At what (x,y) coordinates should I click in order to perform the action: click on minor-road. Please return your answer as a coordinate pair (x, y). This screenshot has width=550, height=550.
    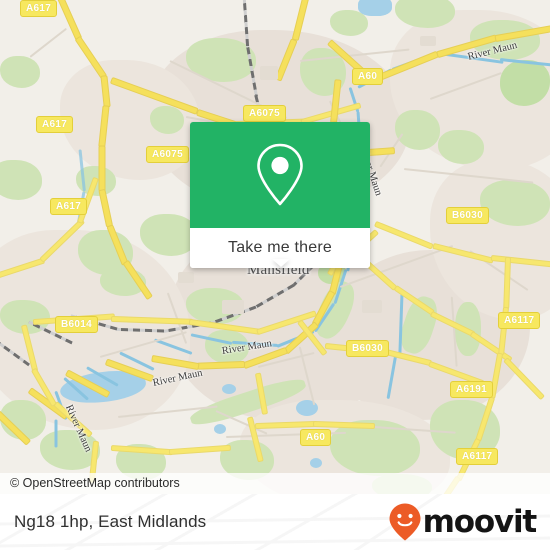
    Looking at the image, I should click on (48, 42).